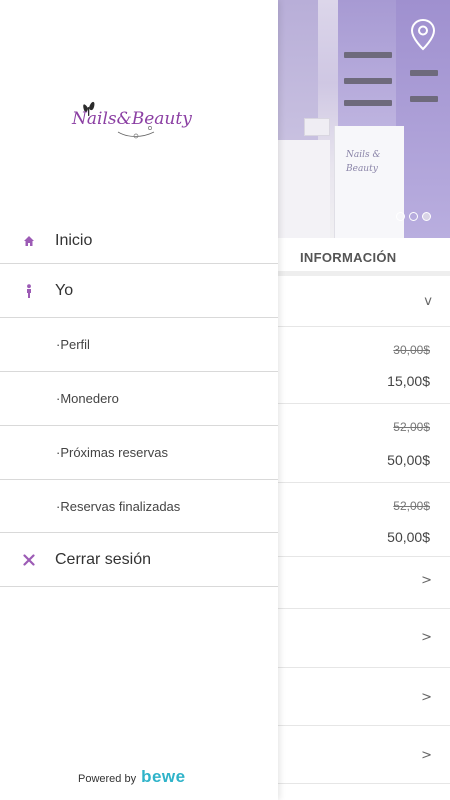 The width and height of the screenshot is (450, 800). What do you see at coordinates (29, 291) in the screenshot?
I see `person-icon` at bounding box center [29, 291].